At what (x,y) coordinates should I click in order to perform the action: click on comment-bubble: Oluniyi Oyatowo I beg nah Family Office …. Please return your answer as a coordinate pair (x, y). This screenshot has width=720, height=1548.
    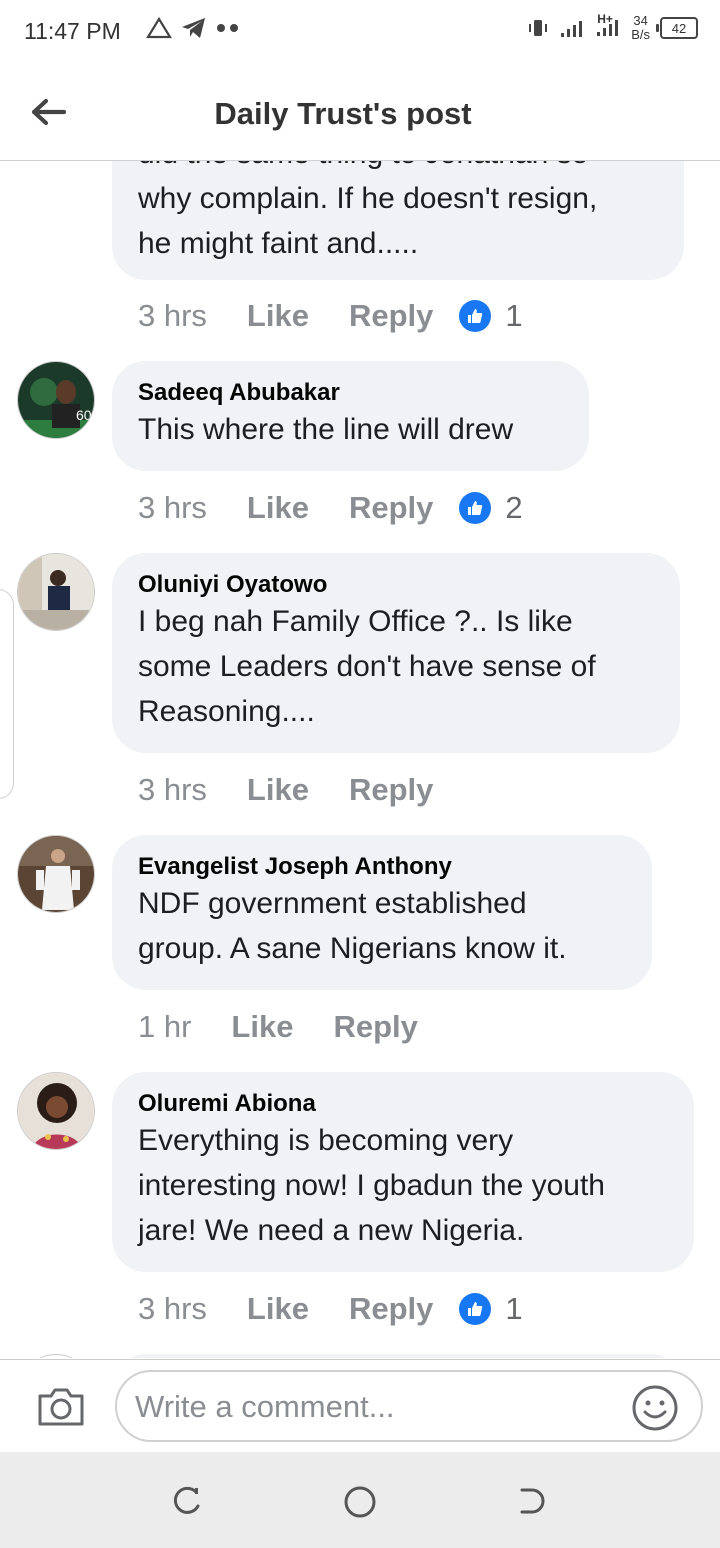
    Looking at the image, I should click on (396, 653).